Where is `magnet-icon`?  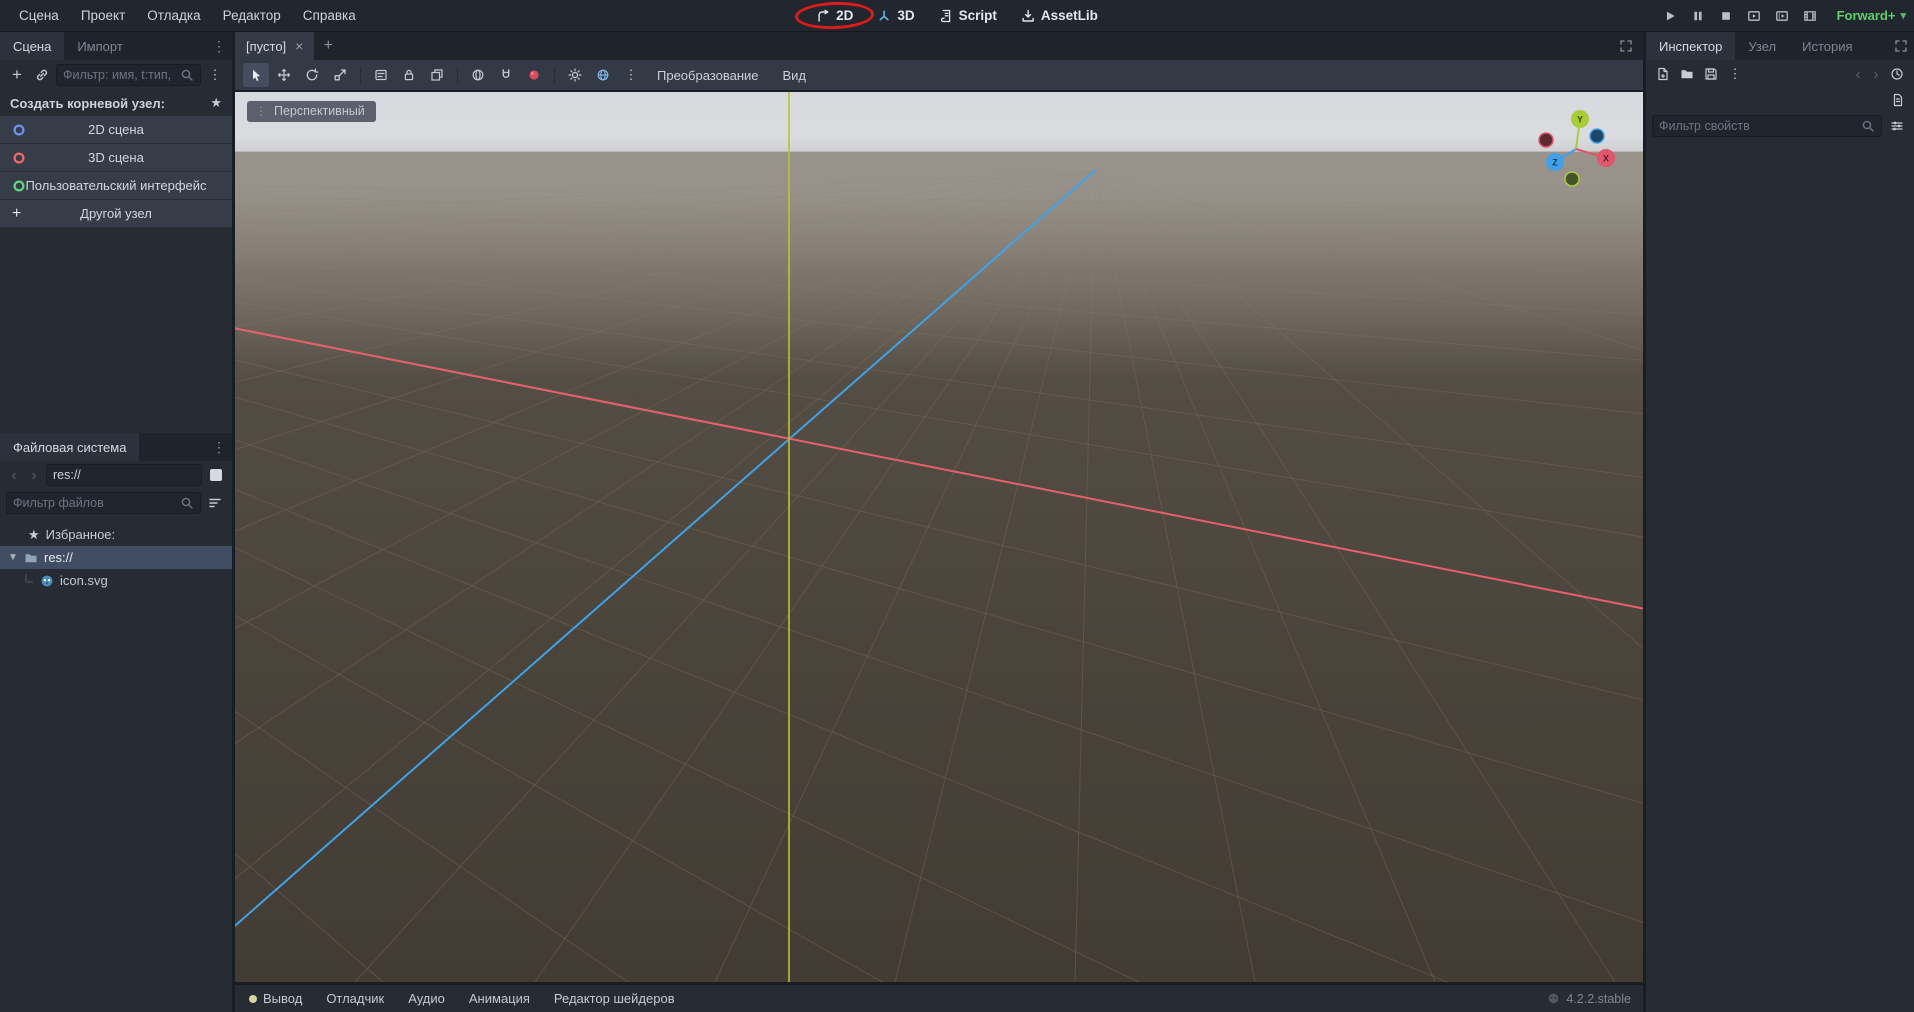
magnet-icon is located at coordinates (506, 73).